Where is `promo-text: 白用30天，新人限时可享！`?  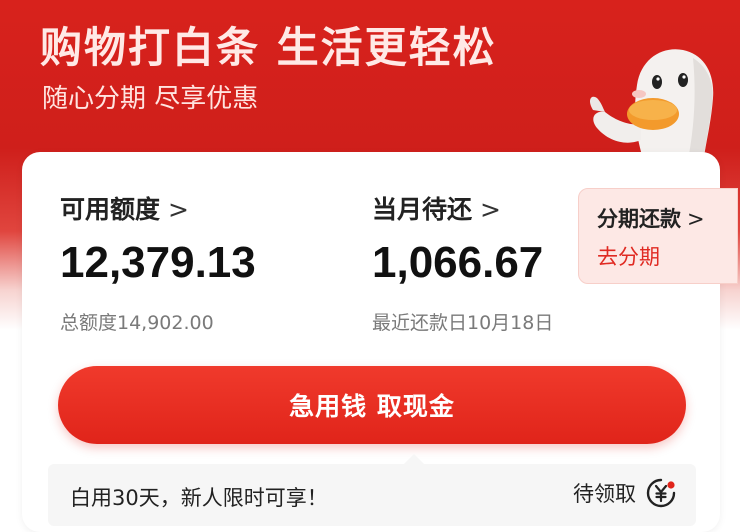 promo-text: 白用30天，新人限时可享！ is located at coordinates (199, 498).